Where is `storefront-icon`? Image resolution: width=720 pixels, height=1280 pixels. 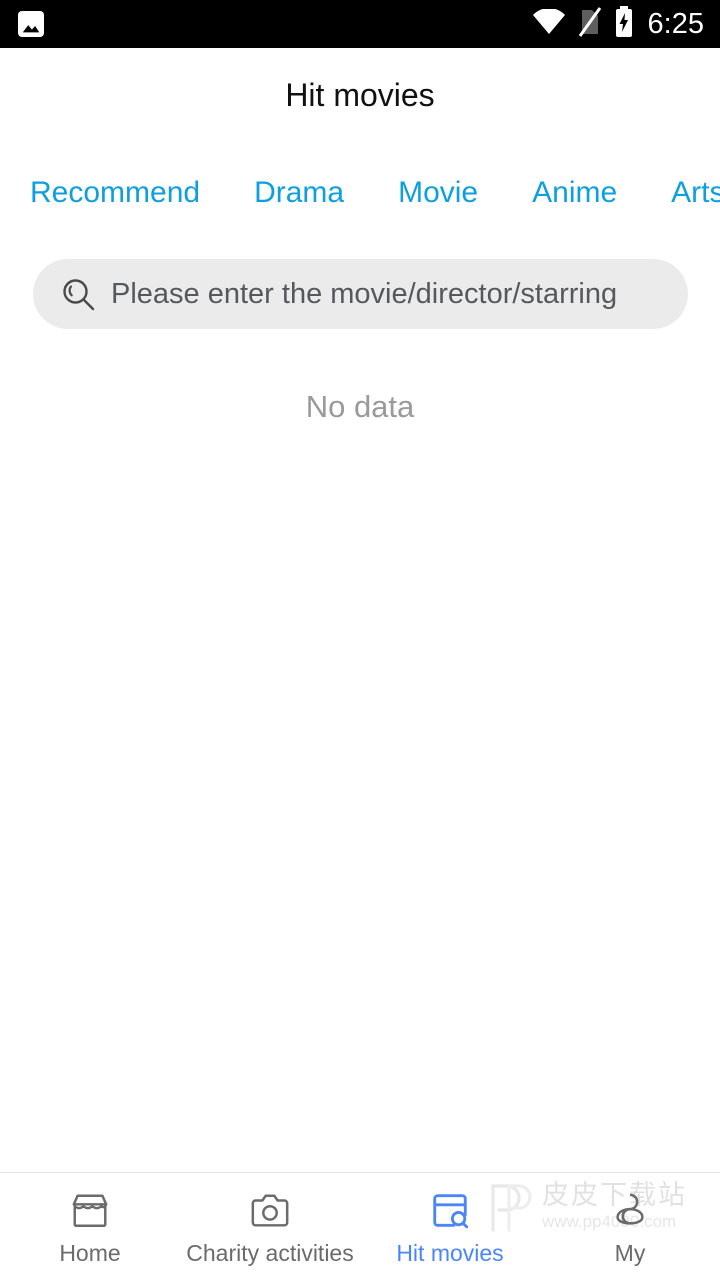
storefront-icon is located at coordinates (90, 1211).